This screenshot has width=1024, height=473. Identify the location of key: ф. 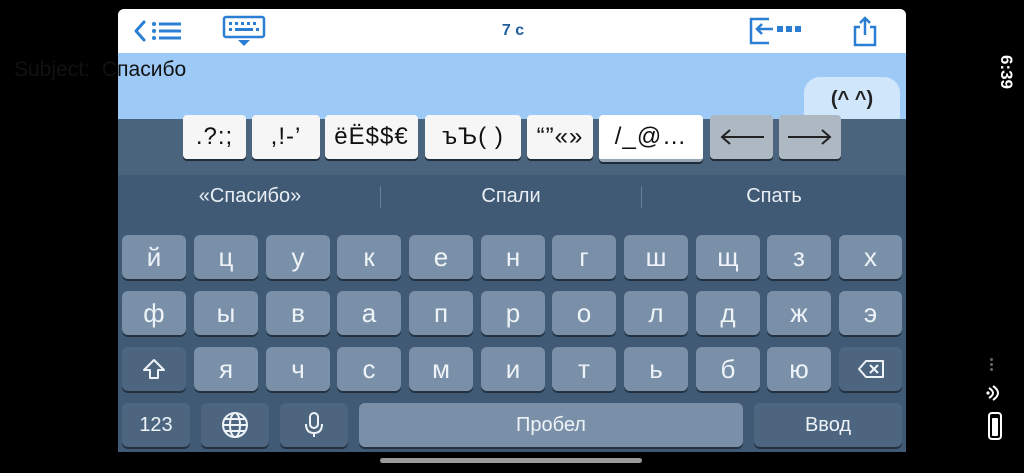
(154, 313).